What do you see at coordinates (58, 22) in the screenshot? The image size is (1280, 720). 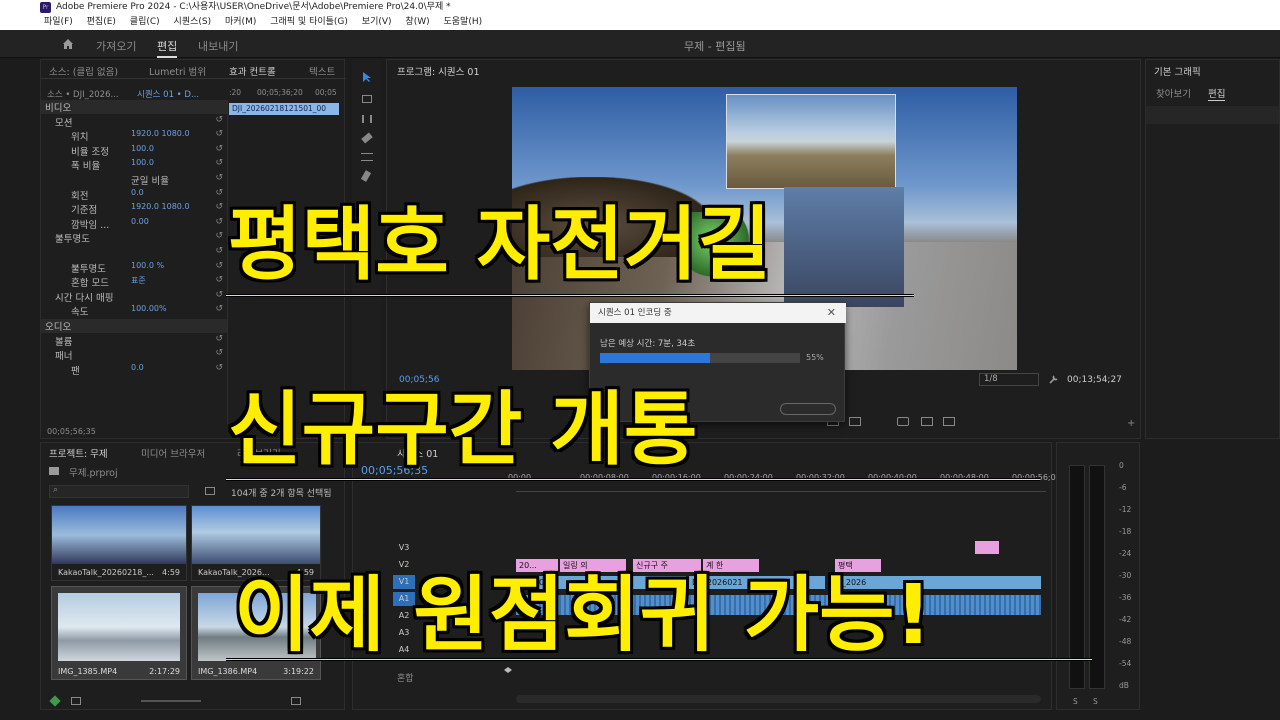 I see `menu-file: 파일(F)` at bounding box center [58, 22].